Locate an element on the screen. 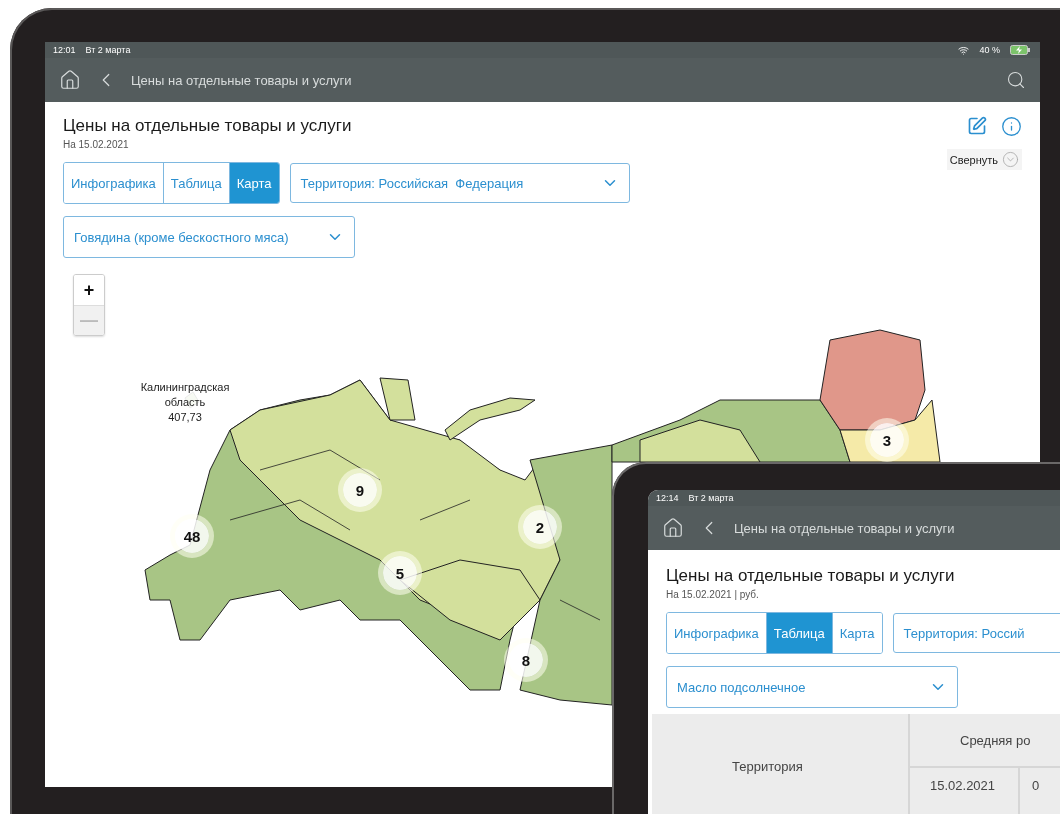  collapse-button: Свернуть is located at coordinates (984, 159).